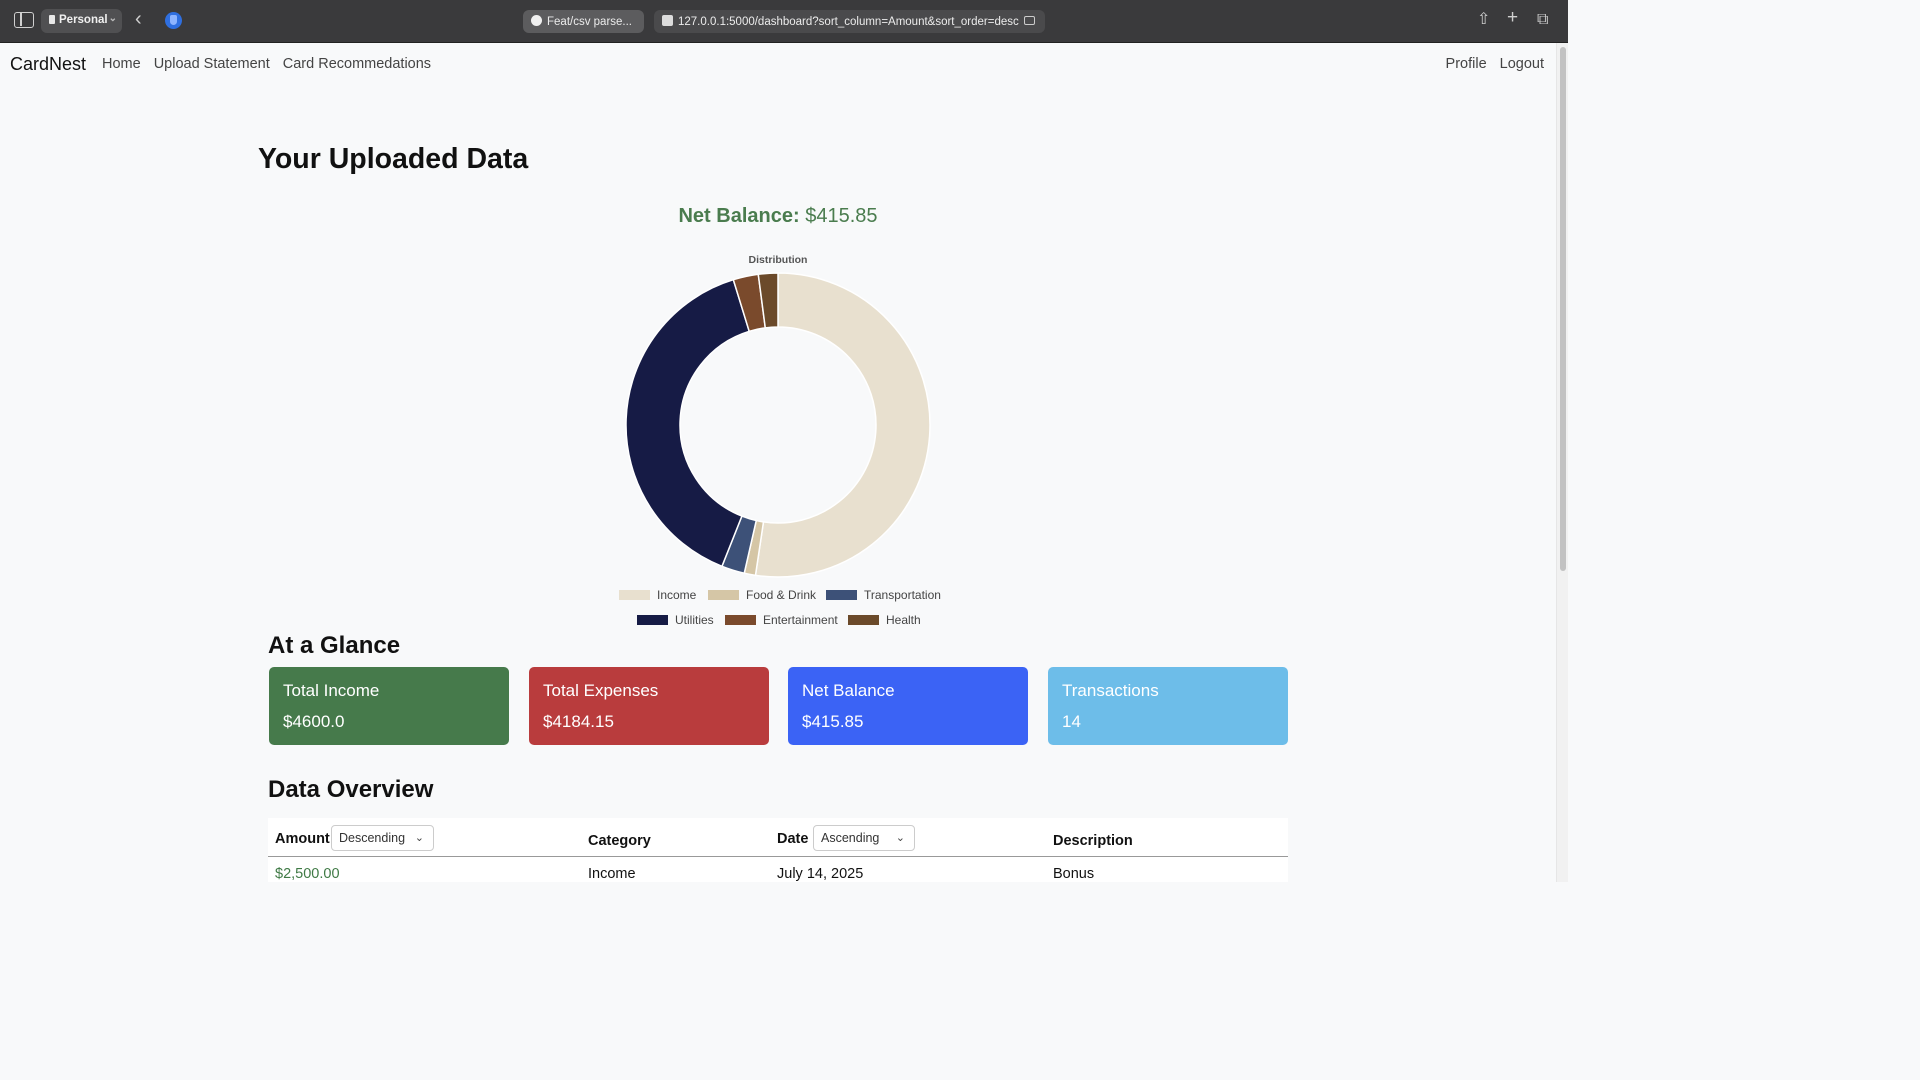 The width and height of the screenshot is (1920, 1080). I want to click on amount-header: Amount, so click(302, 839).